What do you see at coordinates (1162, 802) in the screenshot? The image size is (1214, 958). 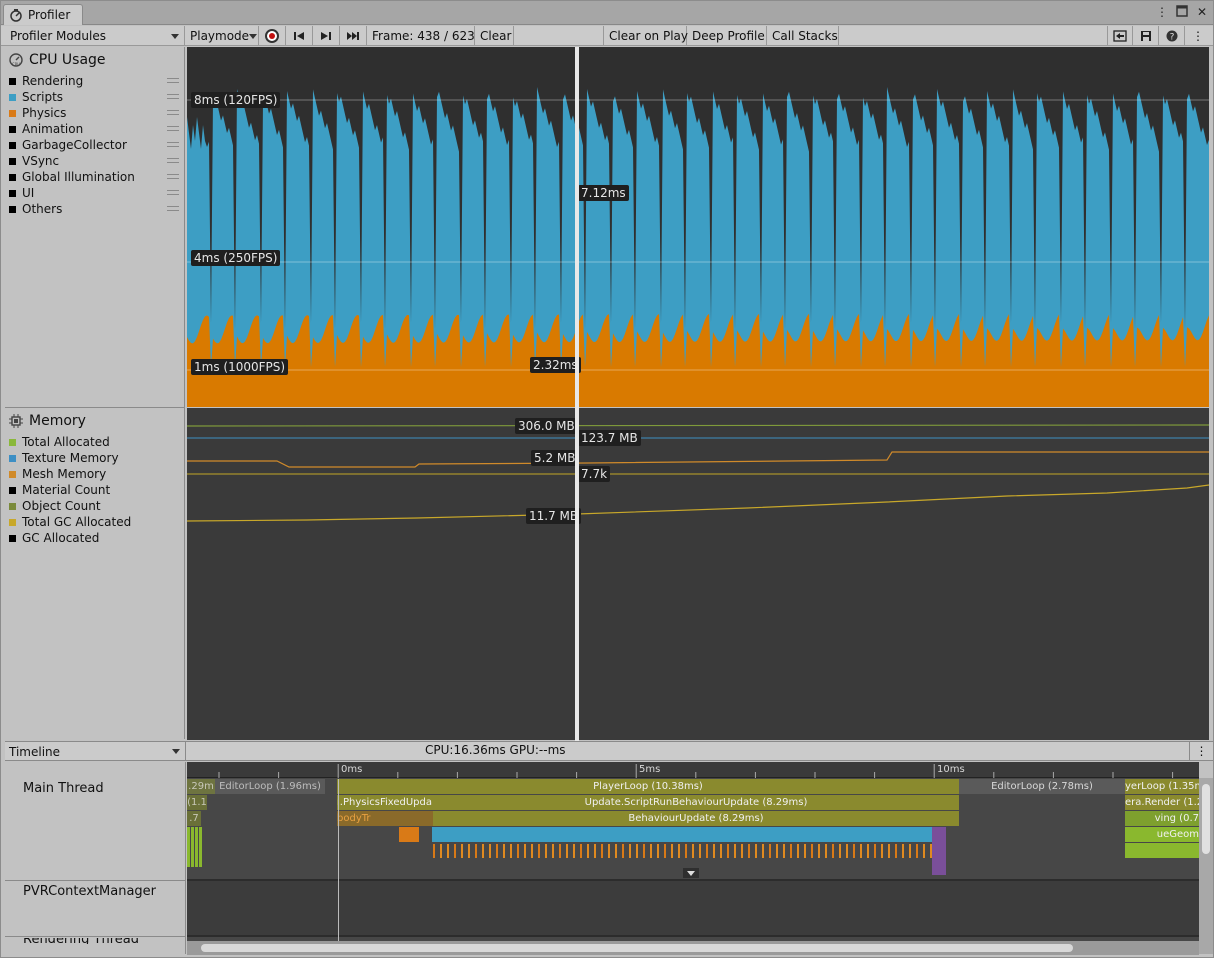 I see `camera-render: era.Render (1.2` at bounding box center [1162, 802].